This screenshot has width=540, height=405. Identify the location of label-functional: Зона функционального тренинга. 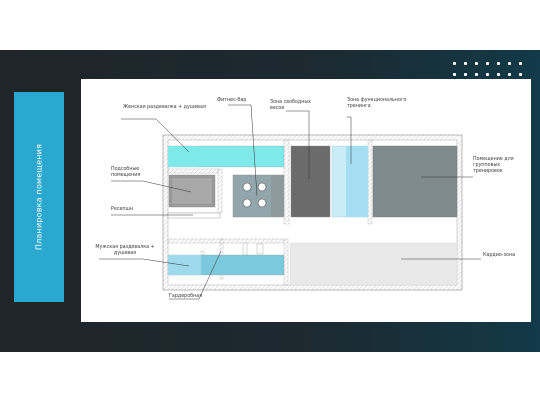
(377, 103).